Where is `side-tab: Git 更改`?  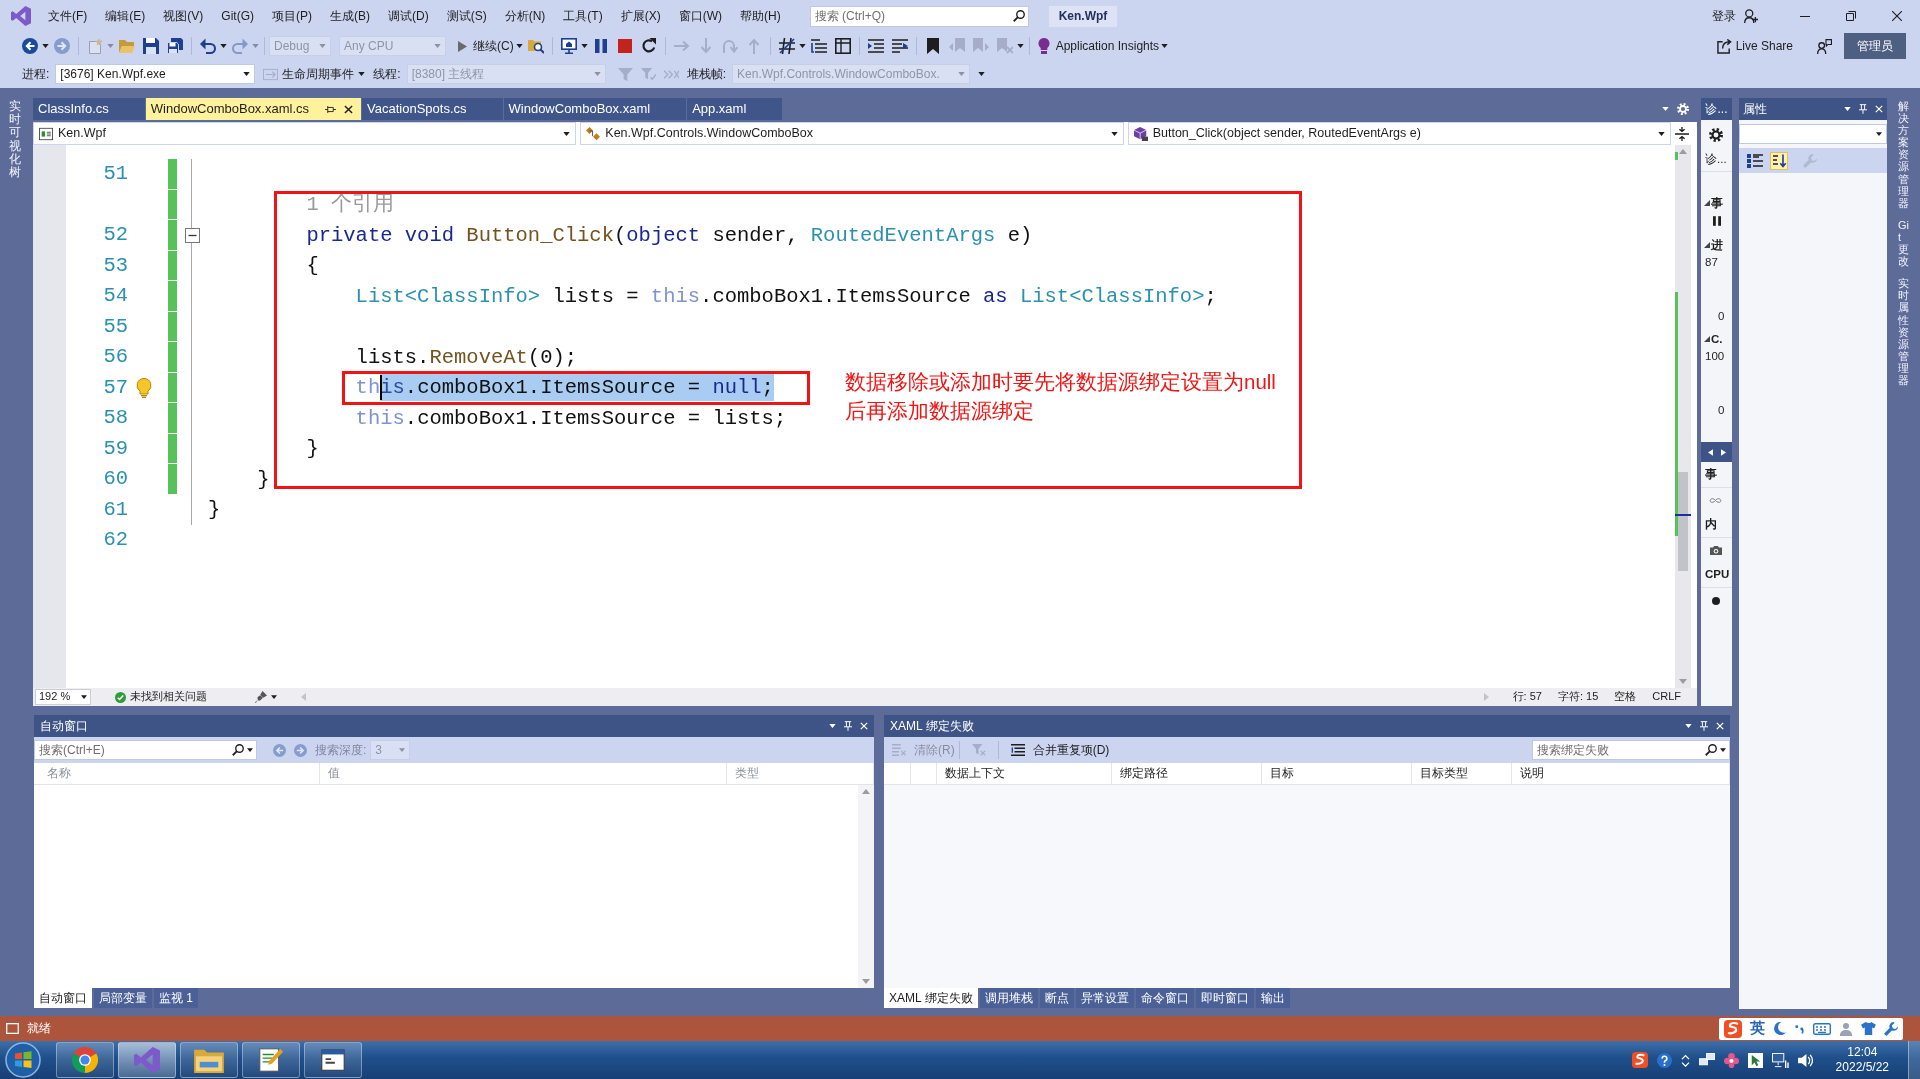 side-tab: Git 更改 is located at coordinates (1903, 243).